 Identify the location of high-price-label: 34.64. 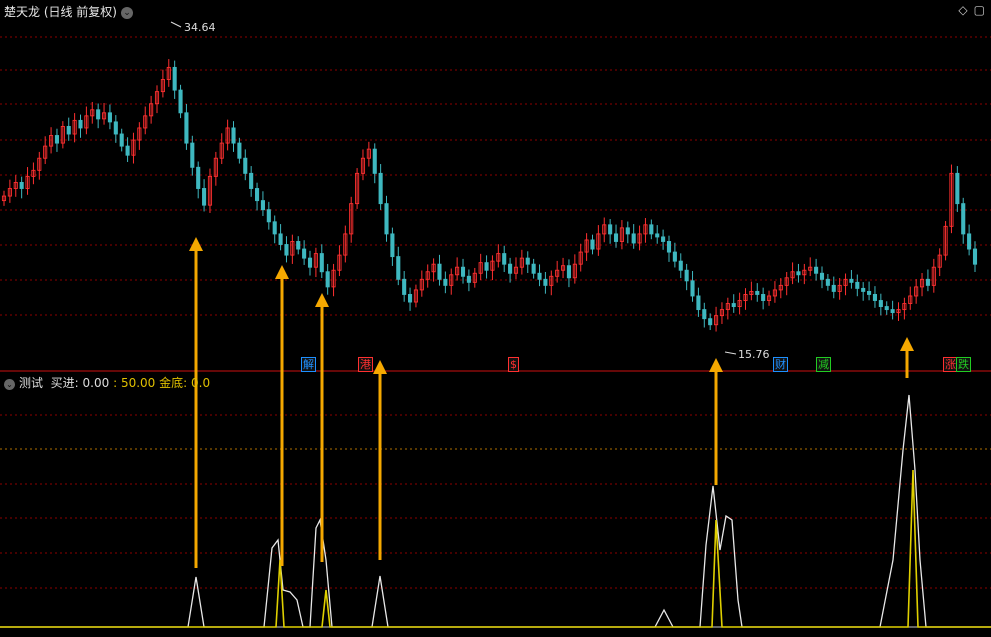
(200, 27).